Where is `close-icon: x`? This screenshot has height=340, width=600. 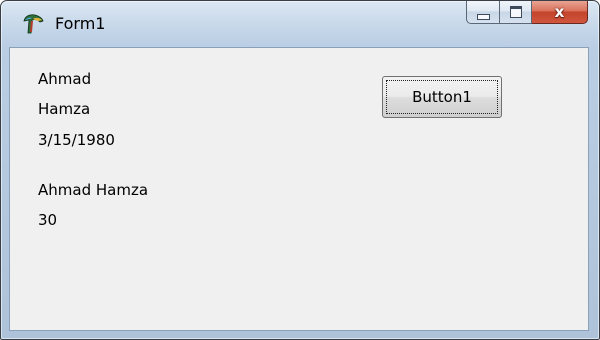
close-icon: x is located at coordinates (559, 11).